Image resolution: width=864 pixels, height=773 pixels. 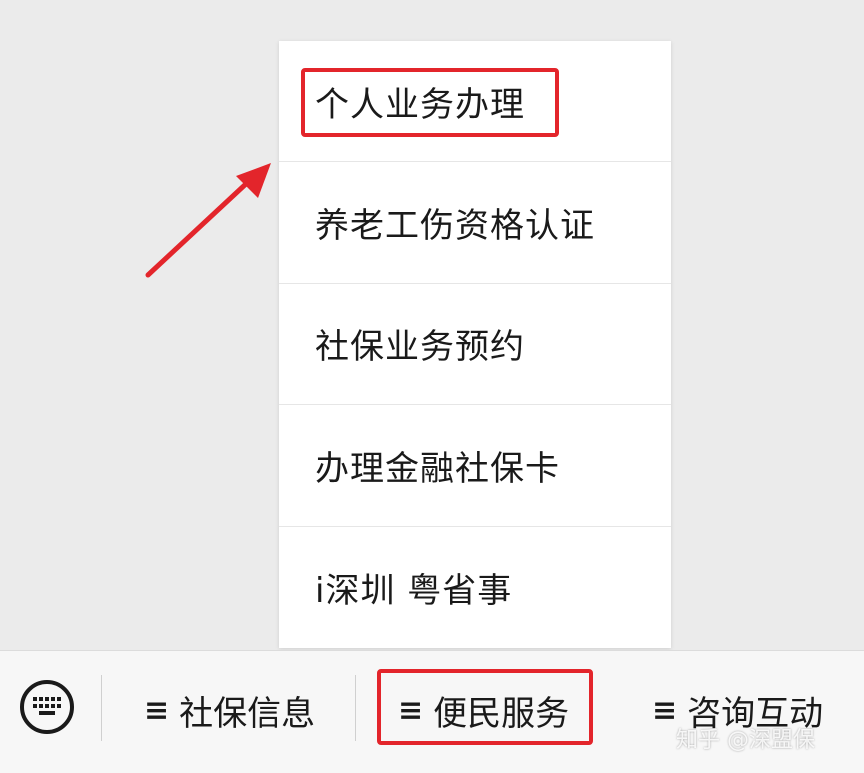 I want to click on menu-item-personal-business: 个人业务办理, so click(x=475, y=102).